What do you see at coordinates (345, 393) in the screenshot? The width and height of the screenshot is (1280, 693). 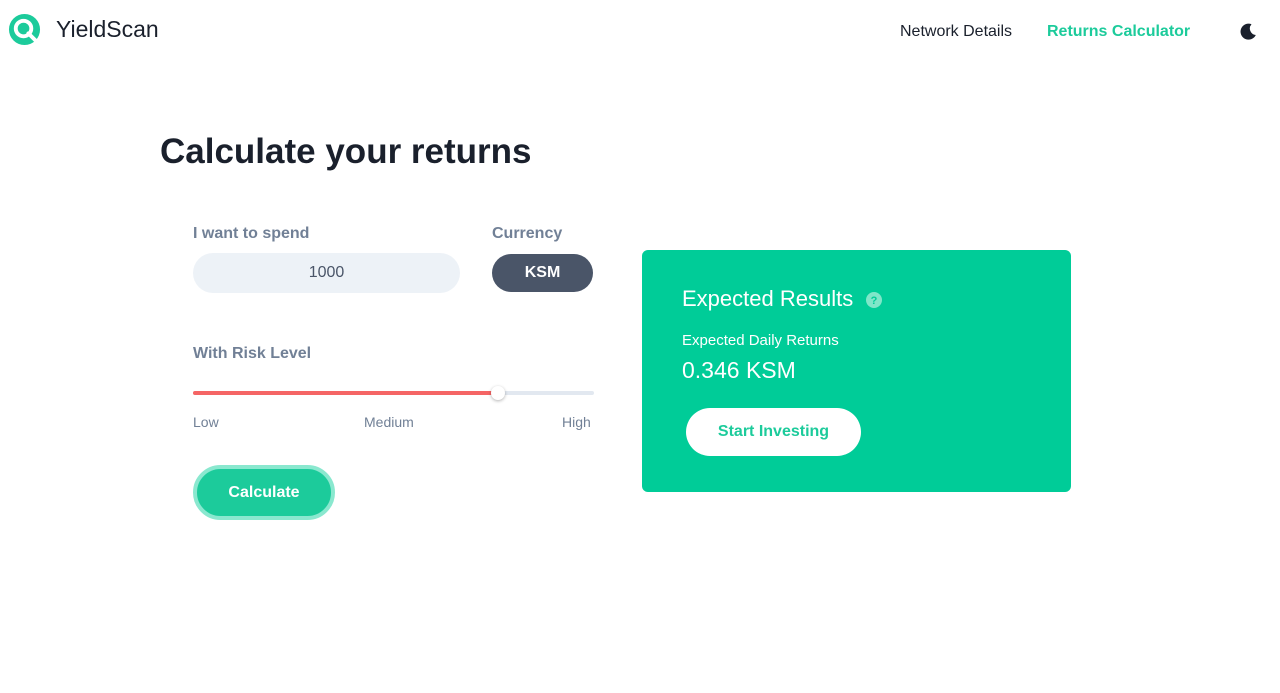 I see `risk-slider-fill` at bounding box center [345, 393].